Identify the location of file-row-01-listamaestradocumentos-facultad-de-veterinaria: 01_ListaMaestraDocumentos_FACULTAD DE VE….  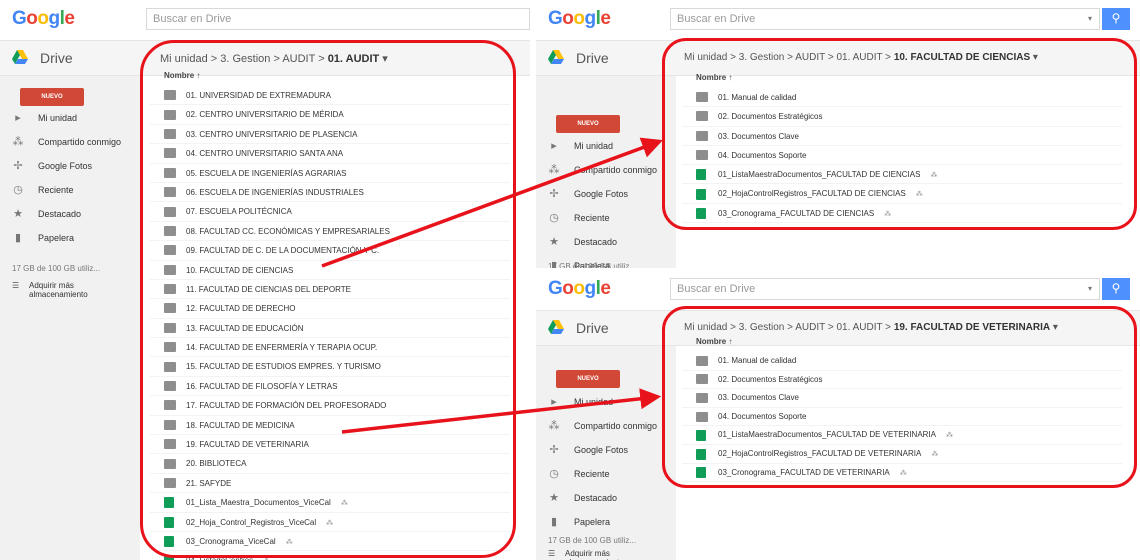
(902, 435).